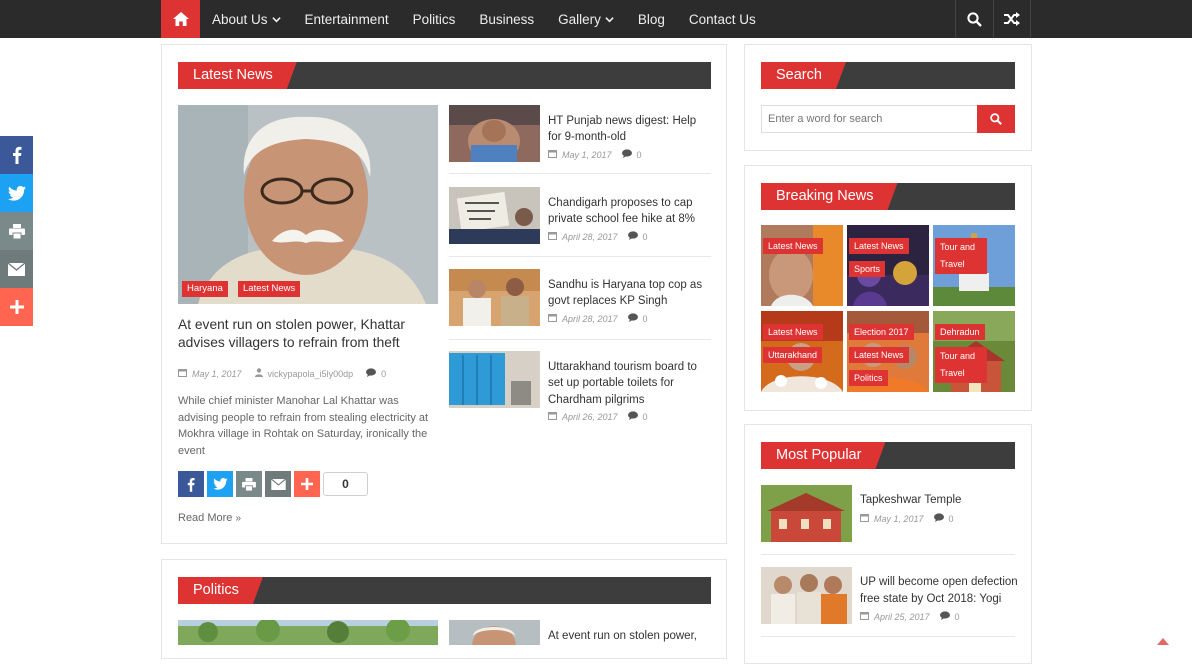  I want to click on nav-search-button, so click(974, 19).